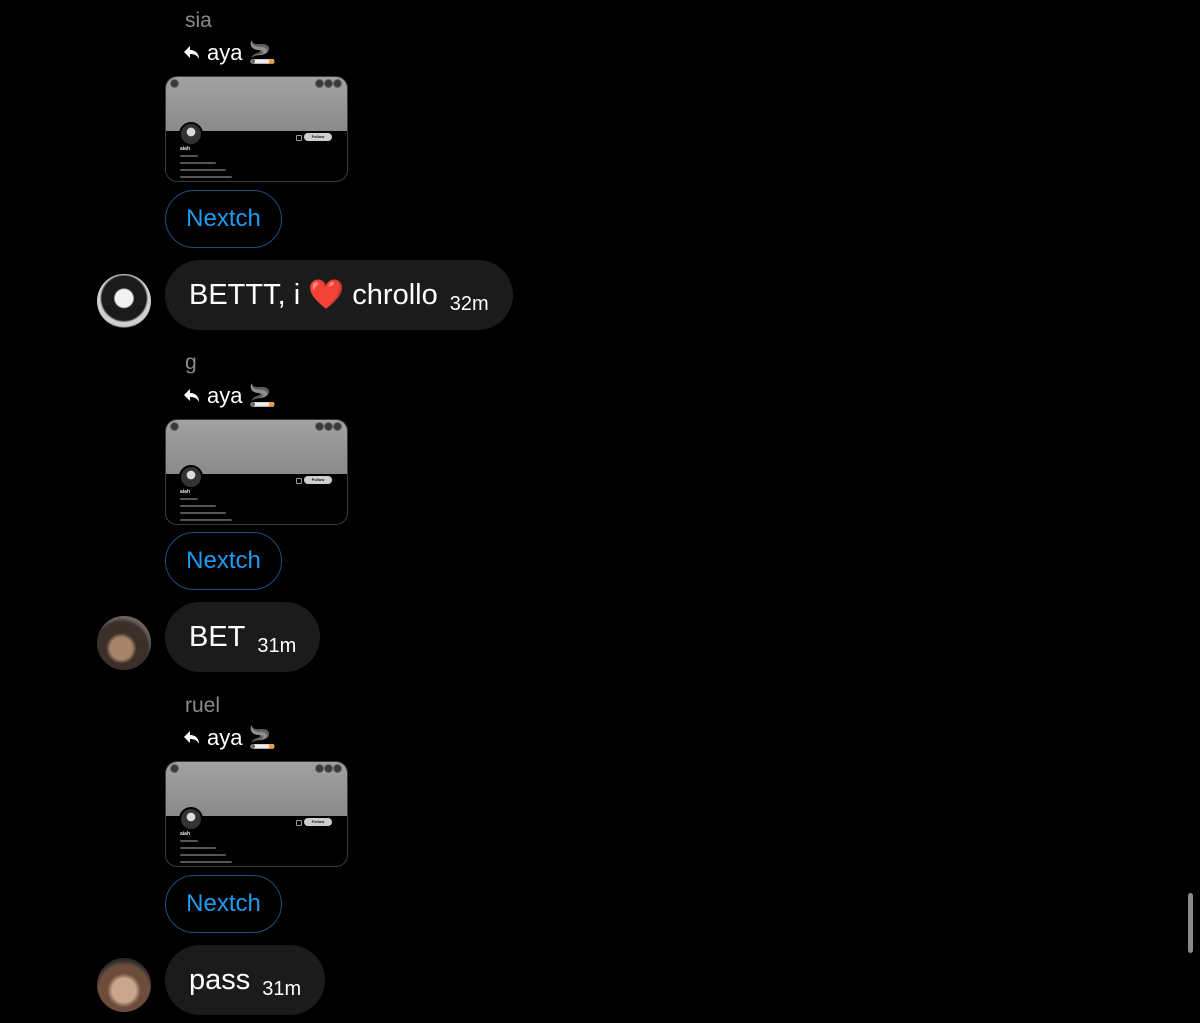 This screenshot has height=1023, width=1200. What do you see at coordinates (1190, 923) in the screenshot?
I see `scrollbar` at bounding box center [1190, 923].